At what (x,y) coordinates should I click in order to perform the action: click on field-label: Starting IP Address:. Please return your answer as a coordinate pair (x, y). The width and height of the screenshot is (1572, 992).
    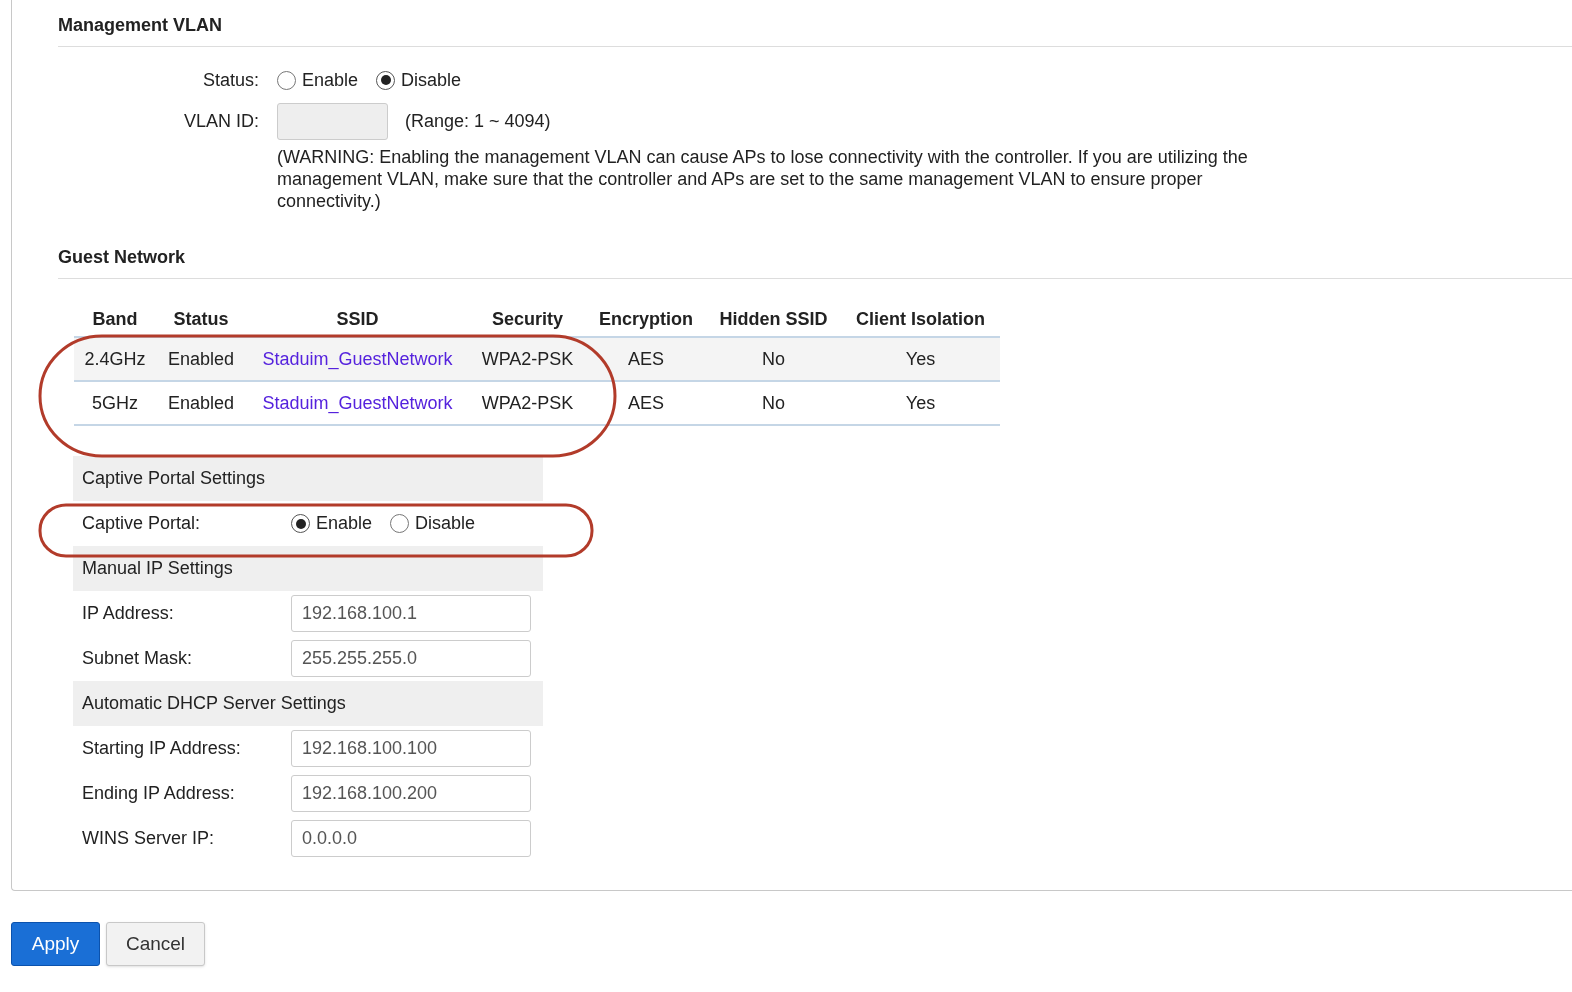
    Looking at the image, I should click on (162, 748).